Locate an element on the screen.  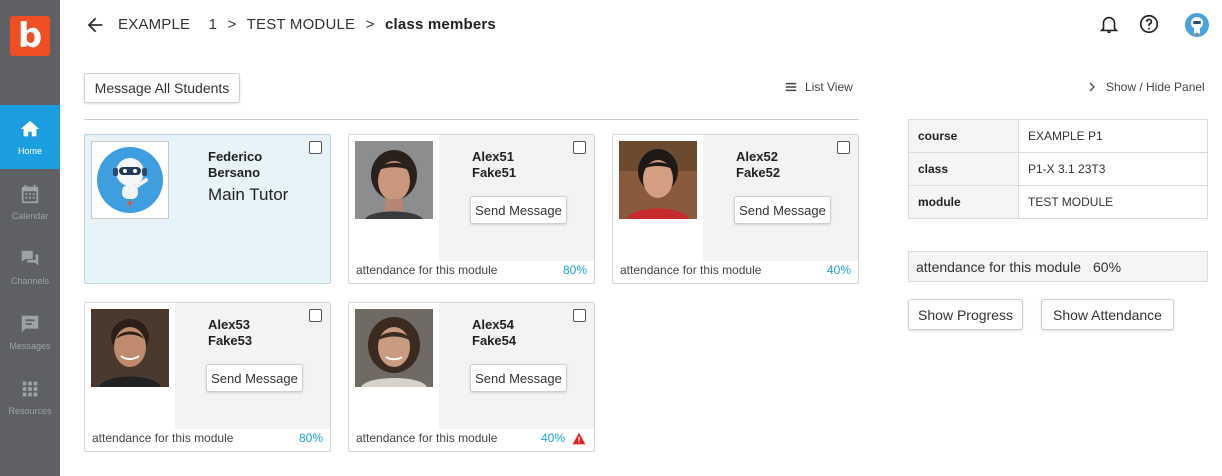
sidebar-item-calendar: Calendar is located at coordinates (30, 202).